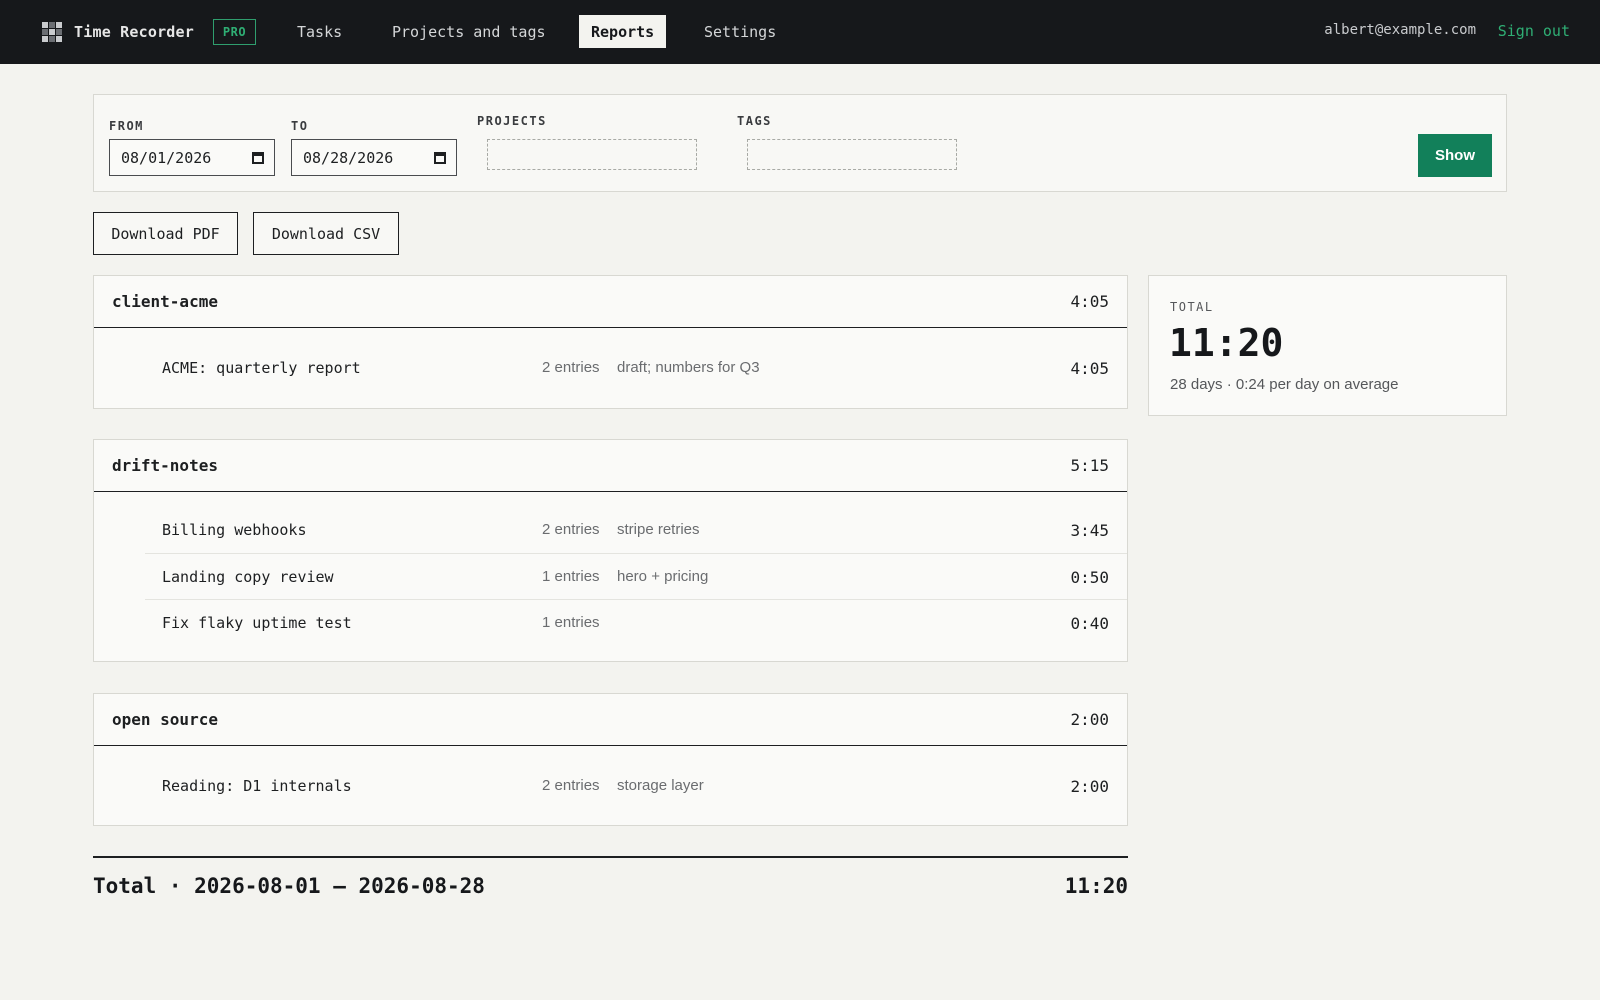 This screenshot has height=1000, width=1600. I want to click on show-button: Show, so click(1455, 155).